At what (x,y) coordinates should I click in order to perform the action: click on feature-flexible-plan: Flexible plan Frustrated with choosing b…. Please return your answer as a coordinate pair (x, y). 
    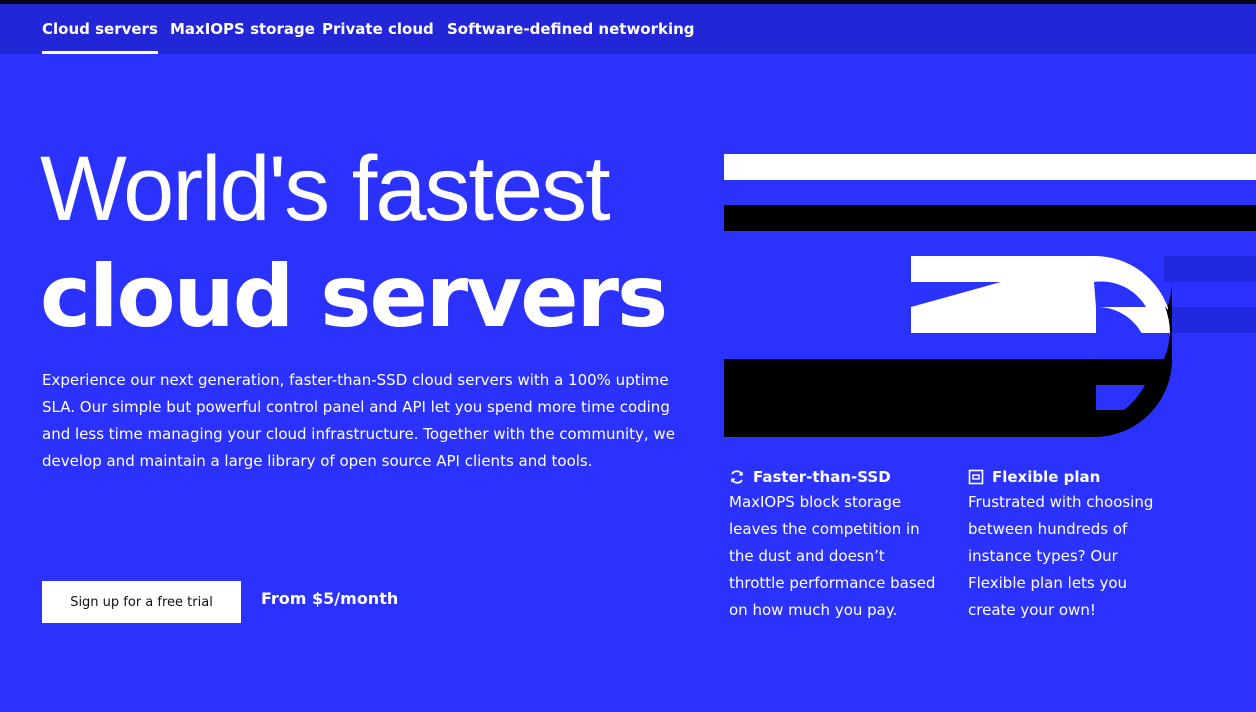
    Looking at the image, I should click on (1068, 545).